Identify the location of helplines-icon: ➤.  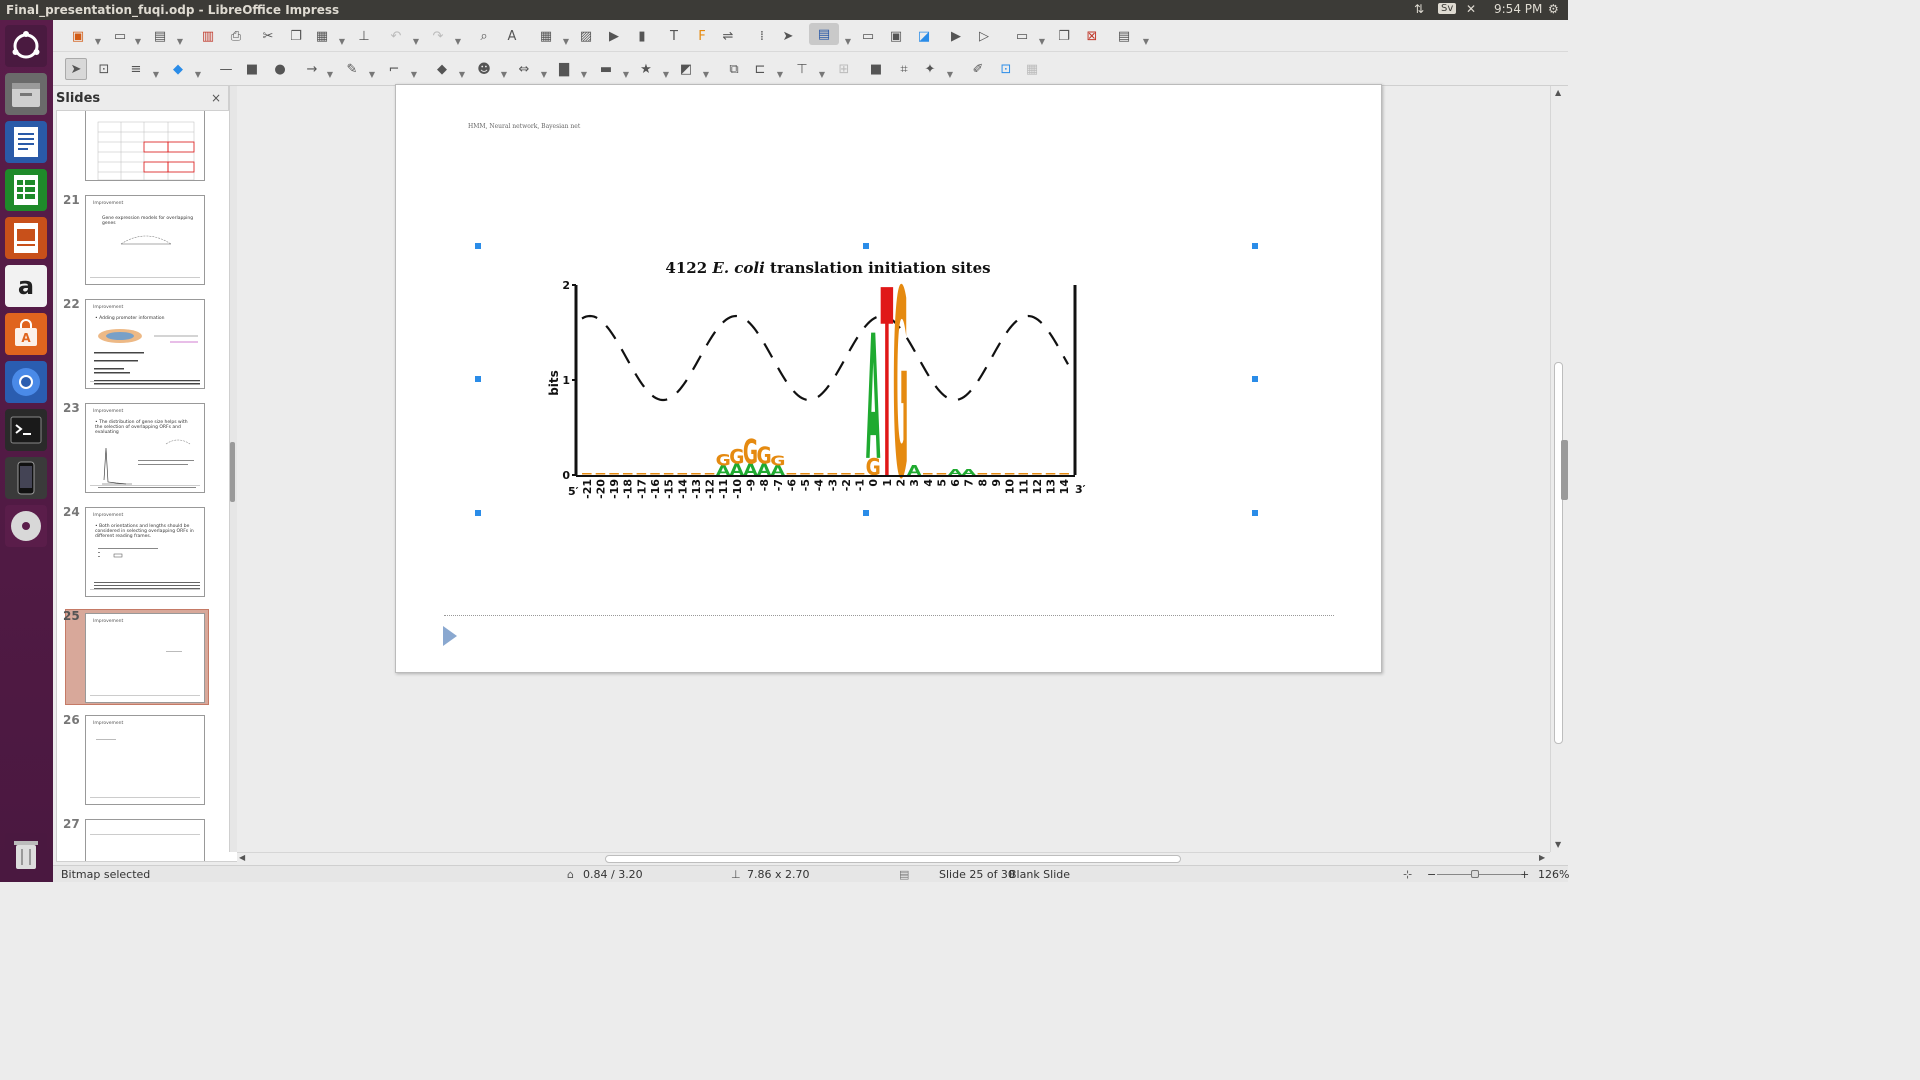
(788, 36).